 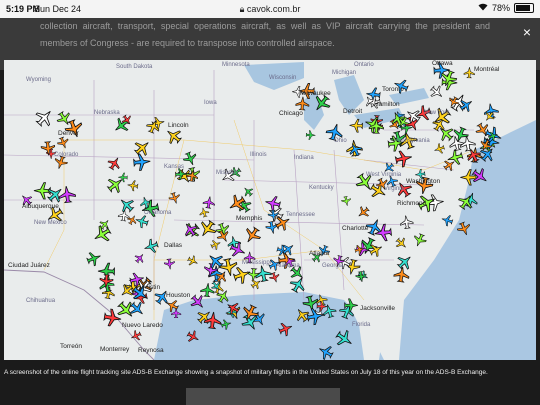 I want to click on map-label: Ontario, so click(x=364, y=65).